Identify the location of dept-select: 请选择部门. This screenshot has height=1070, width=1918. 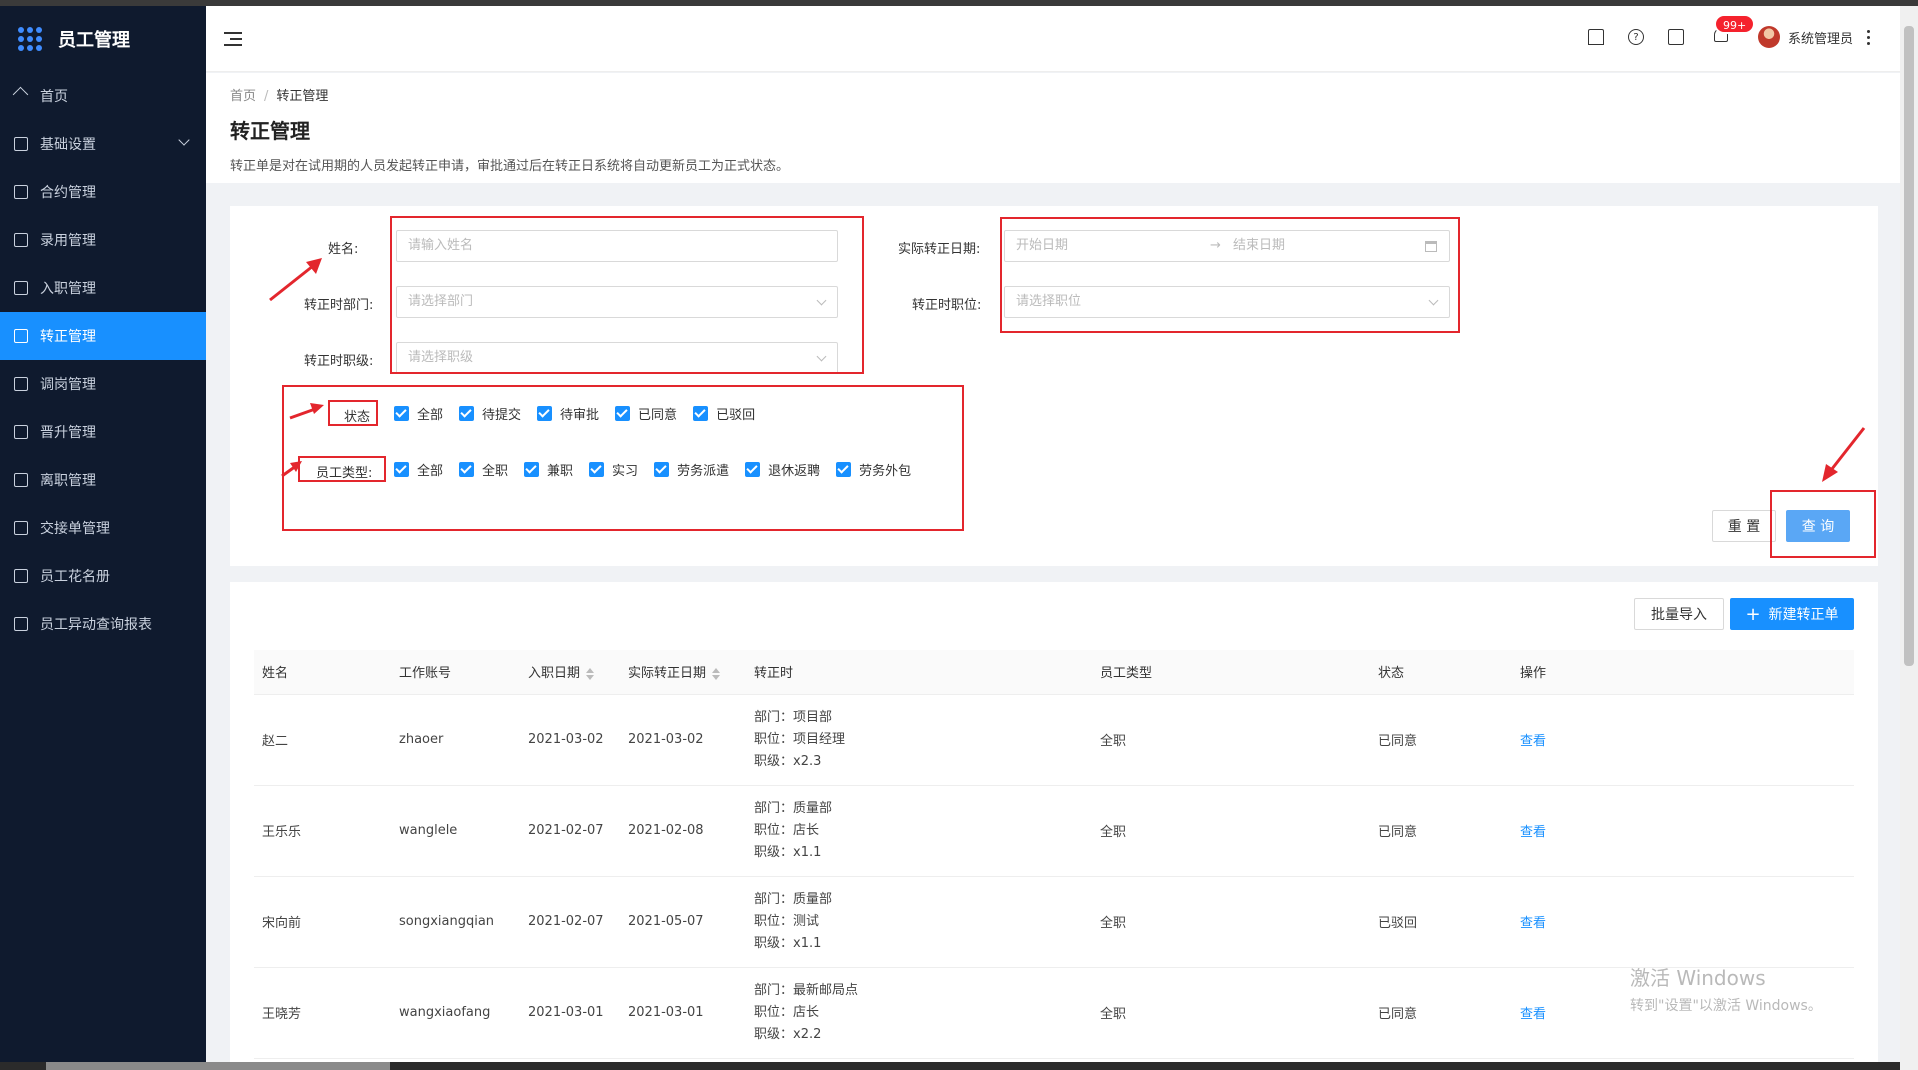
(617, 302).